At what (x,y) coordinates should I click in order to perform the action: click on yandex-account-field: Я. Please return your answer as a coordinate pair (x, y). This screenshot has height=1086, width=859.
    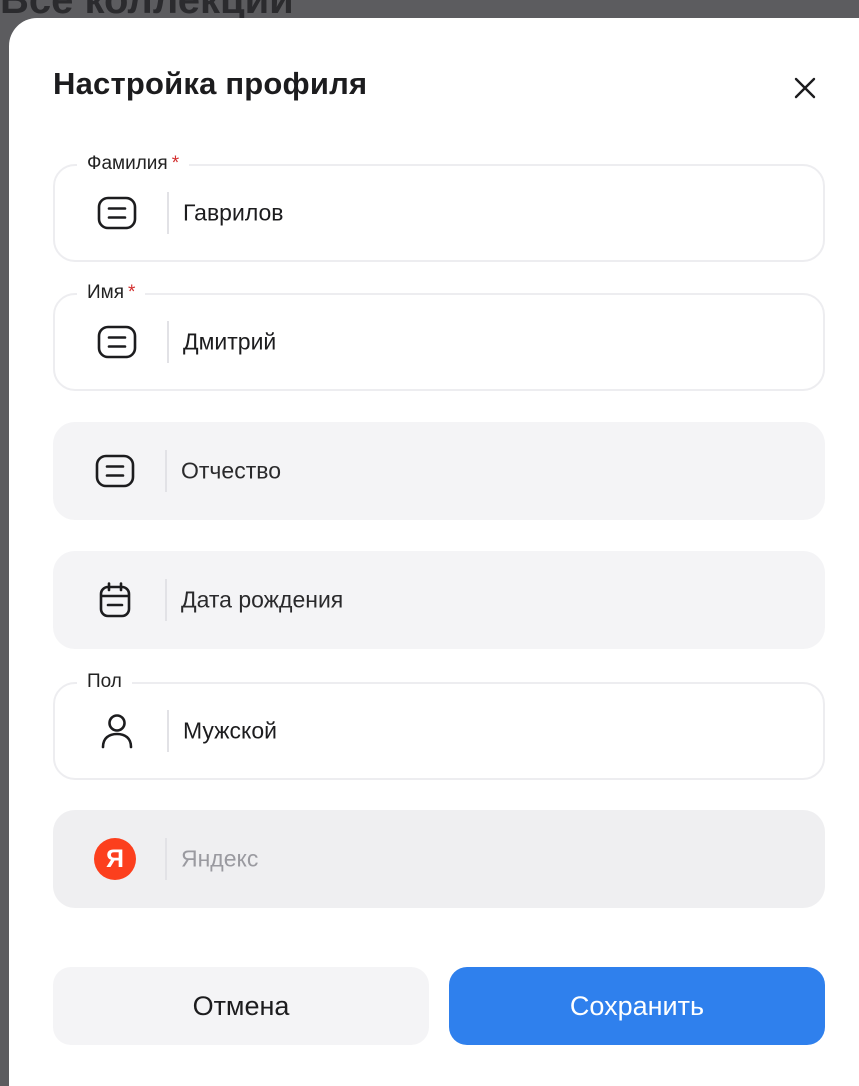
    Looking at the image, I should click on (439, 859).